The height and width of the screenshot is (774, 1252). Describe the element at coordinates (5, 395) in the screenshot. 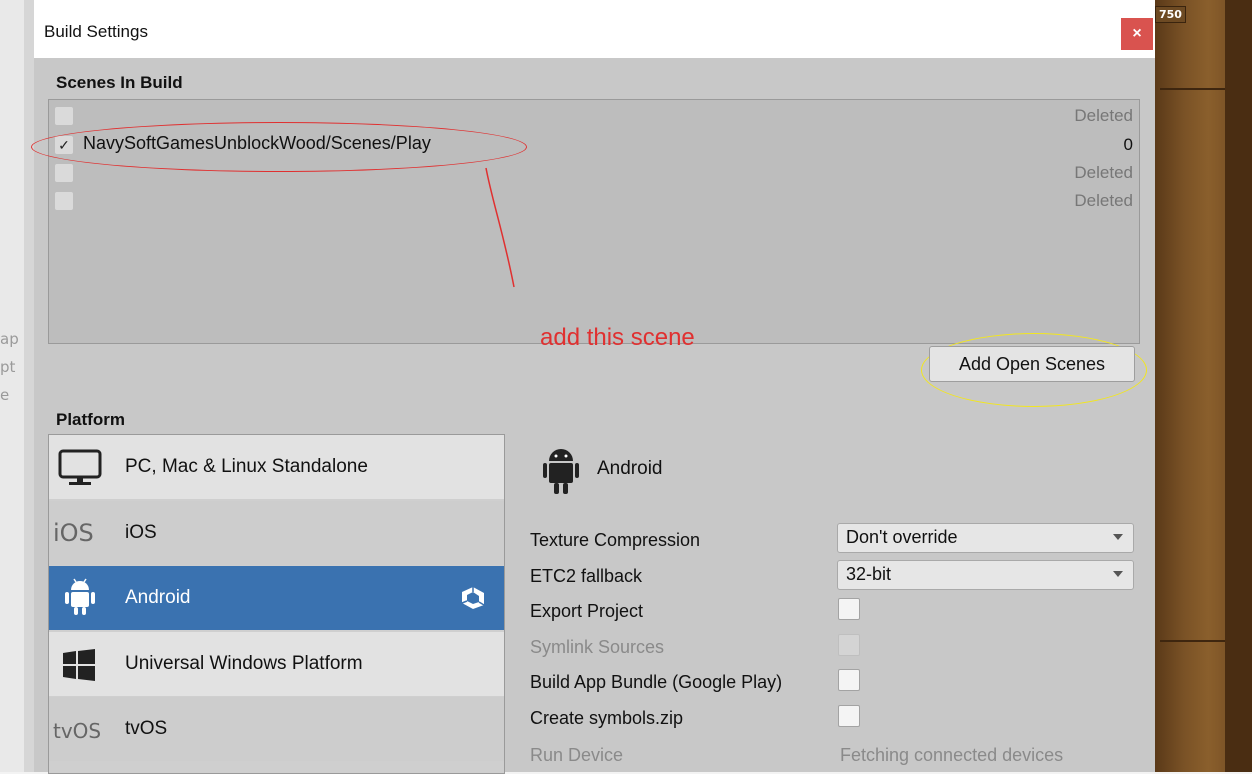

I see `background-text-fragment: e` at that location.